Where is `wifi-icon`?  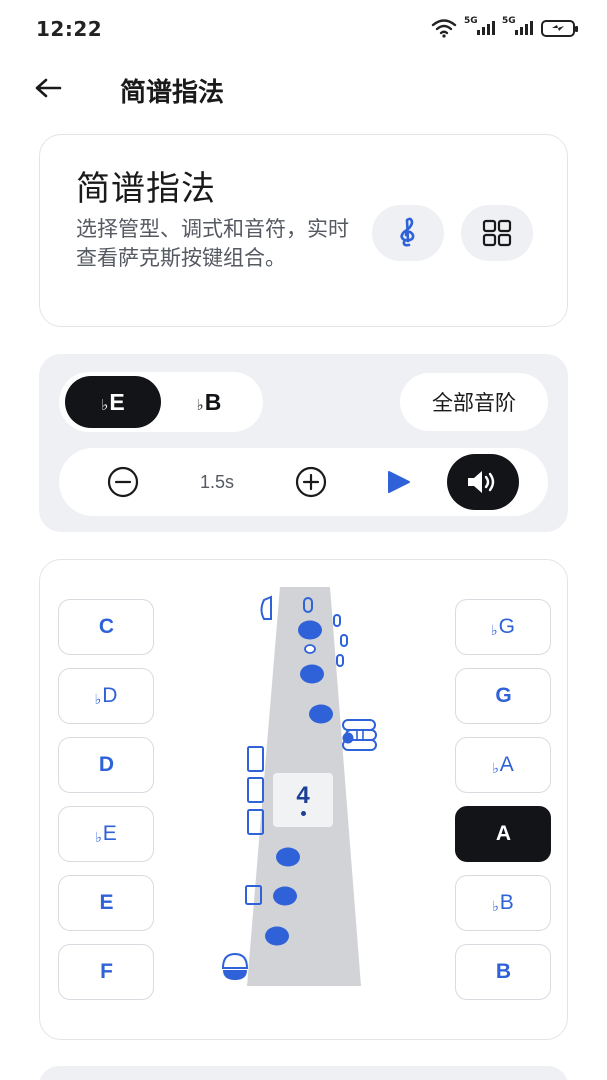
wifi-icon is located at coordinates (444, 28).